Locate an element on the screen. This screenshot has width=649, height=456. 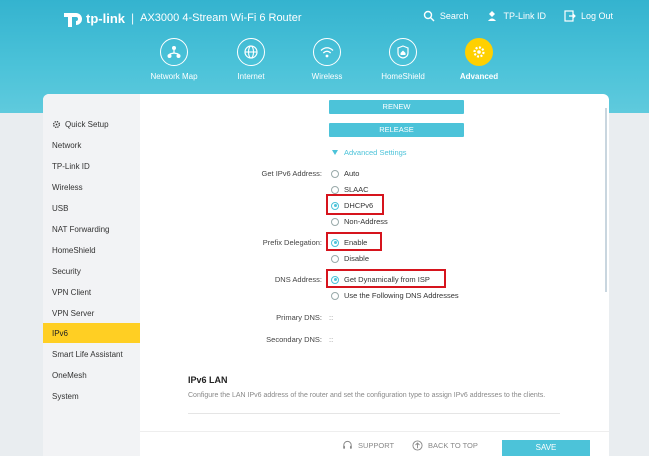
sidebar-item-label: Smart Life Assistant is located at coordinates (87, 354).